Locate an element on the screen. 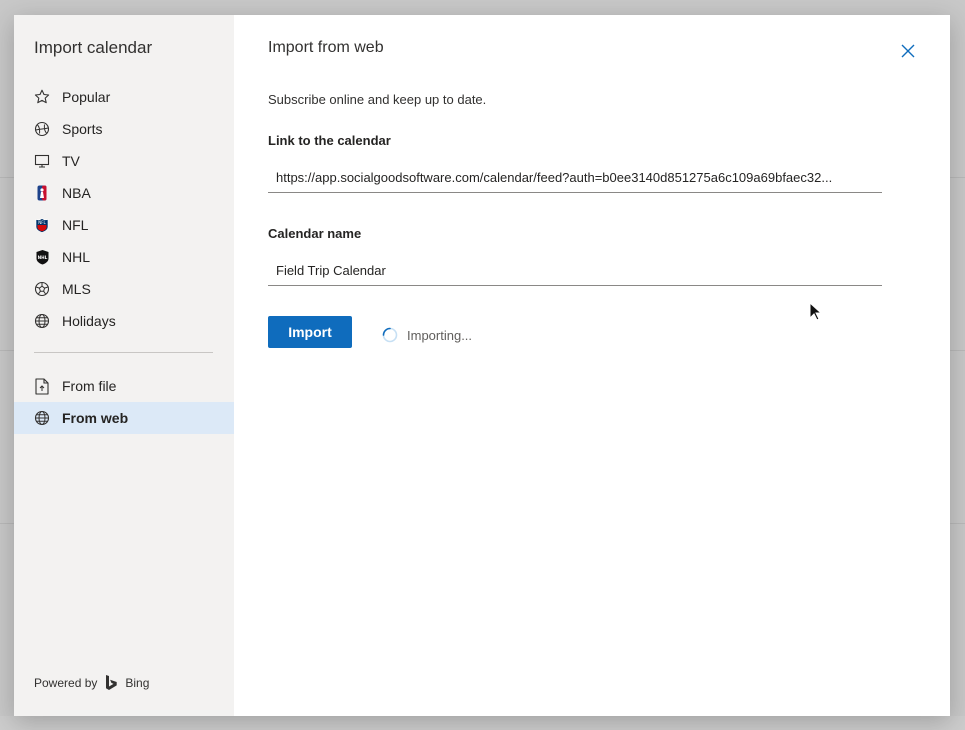  nba-icon is located at coordinates (42, 193).